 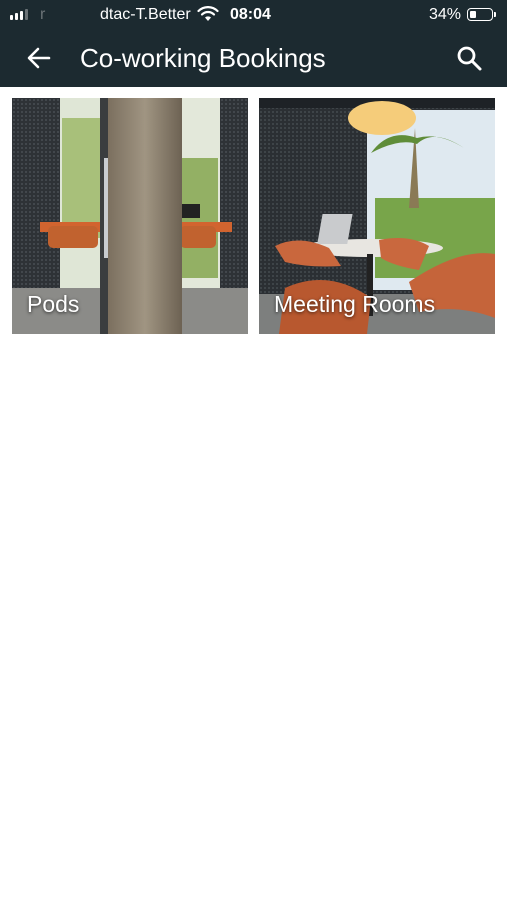 I want to click on status-bar: r dtac-T.Better 08:04 34%, so click(x=253, y=15).